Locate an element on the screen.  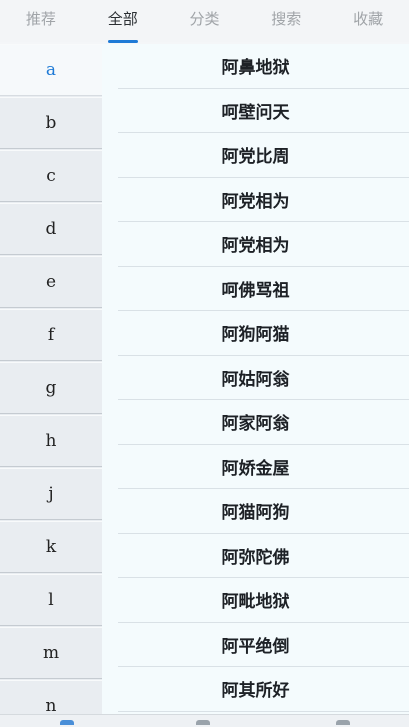
tab-recommend: 推荐 is located at coordinates (41, 21).